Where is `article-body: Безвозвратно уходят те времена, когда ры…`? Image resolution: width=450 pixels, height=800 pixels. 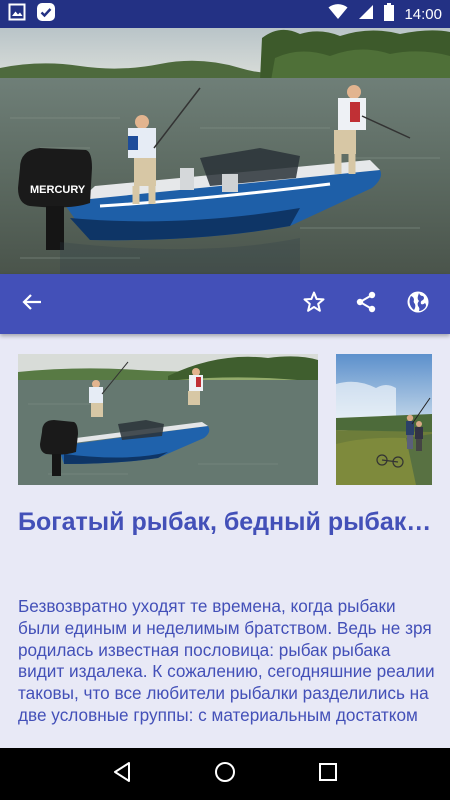 article-body: Безвозвратно уходят те времена, когда ры… is located at coordinates (226, 660).